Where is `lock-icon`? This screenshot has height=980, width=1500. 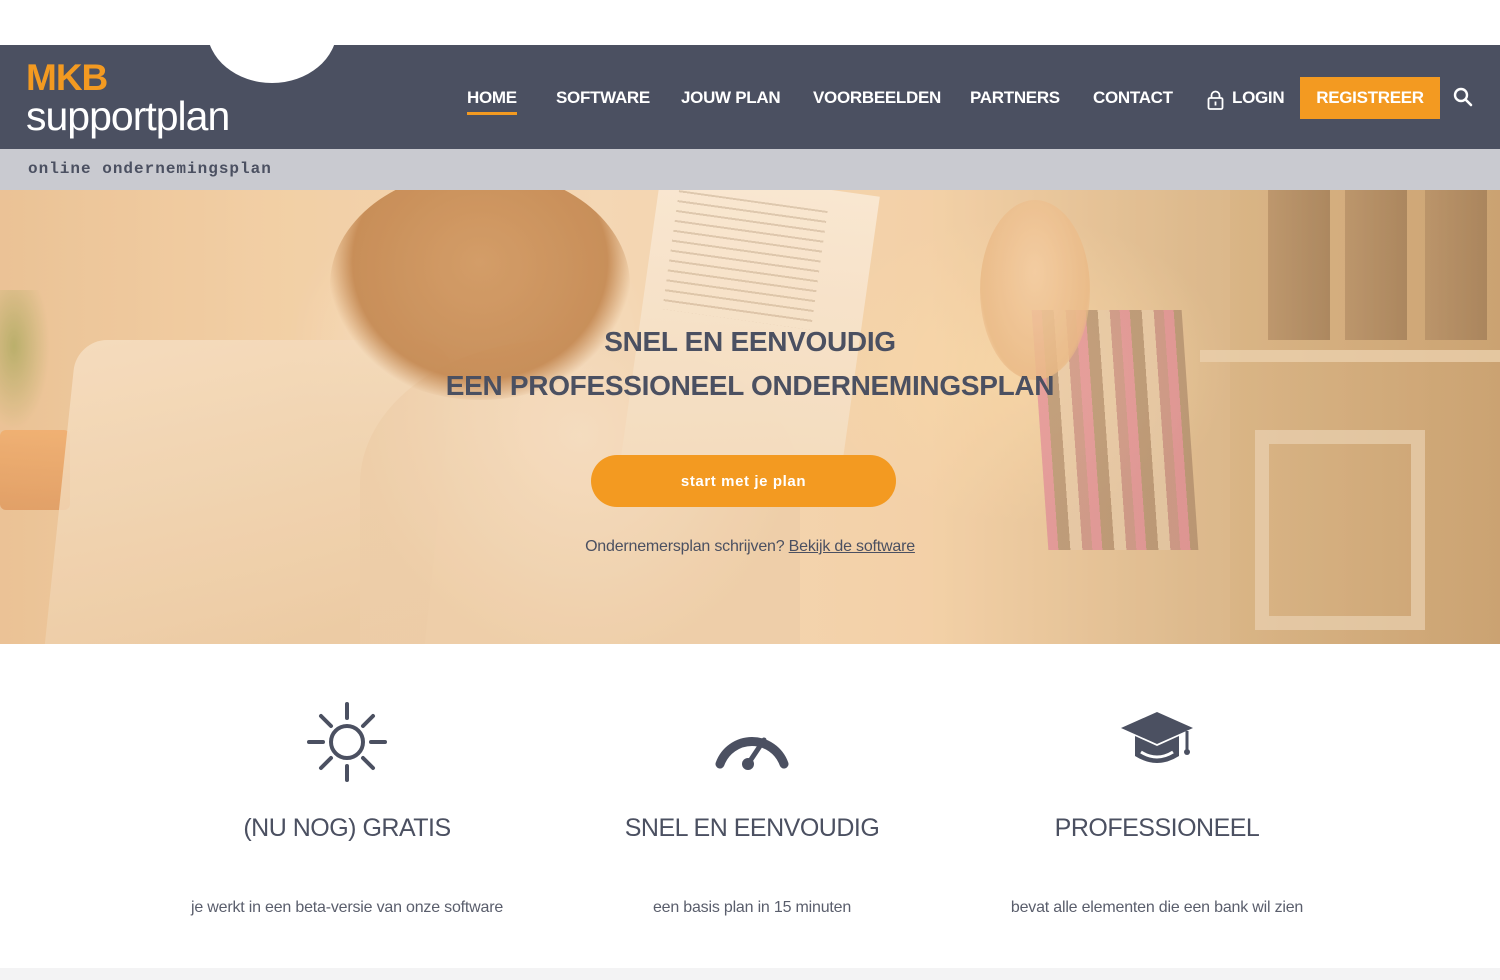
lock-icon is located at coordinates (1215, 100).